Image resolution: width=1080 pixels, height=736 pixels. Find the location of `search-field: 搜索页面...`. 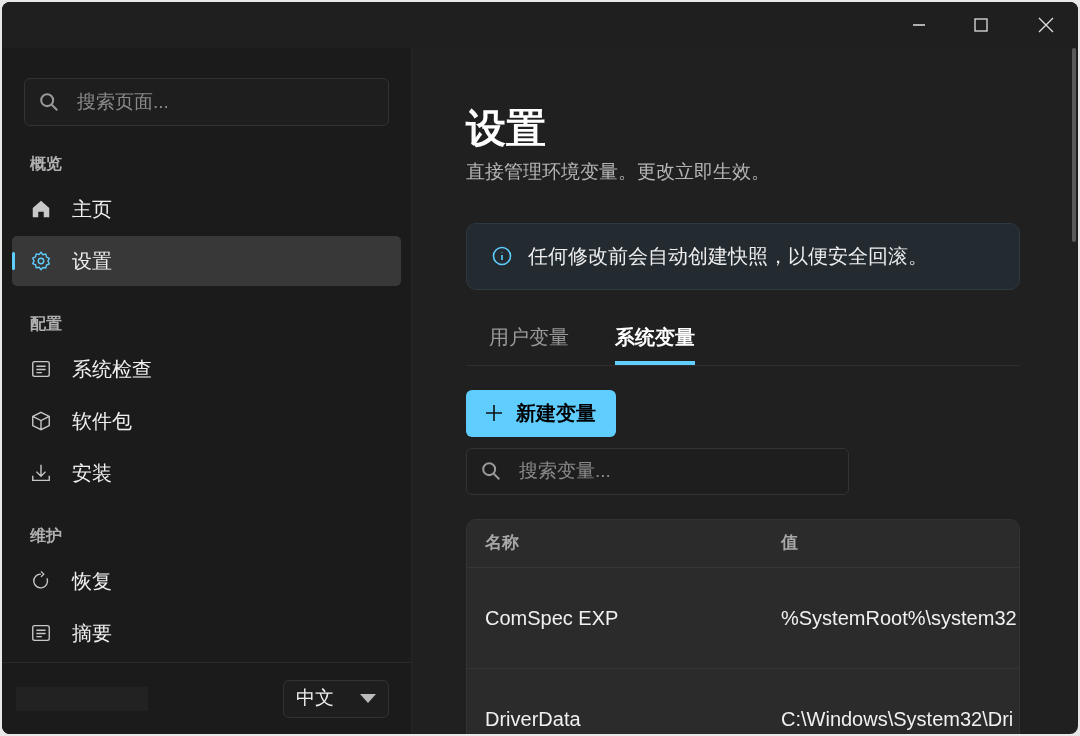

search-field: 搜索页面... is located at coordinates (206, 102).